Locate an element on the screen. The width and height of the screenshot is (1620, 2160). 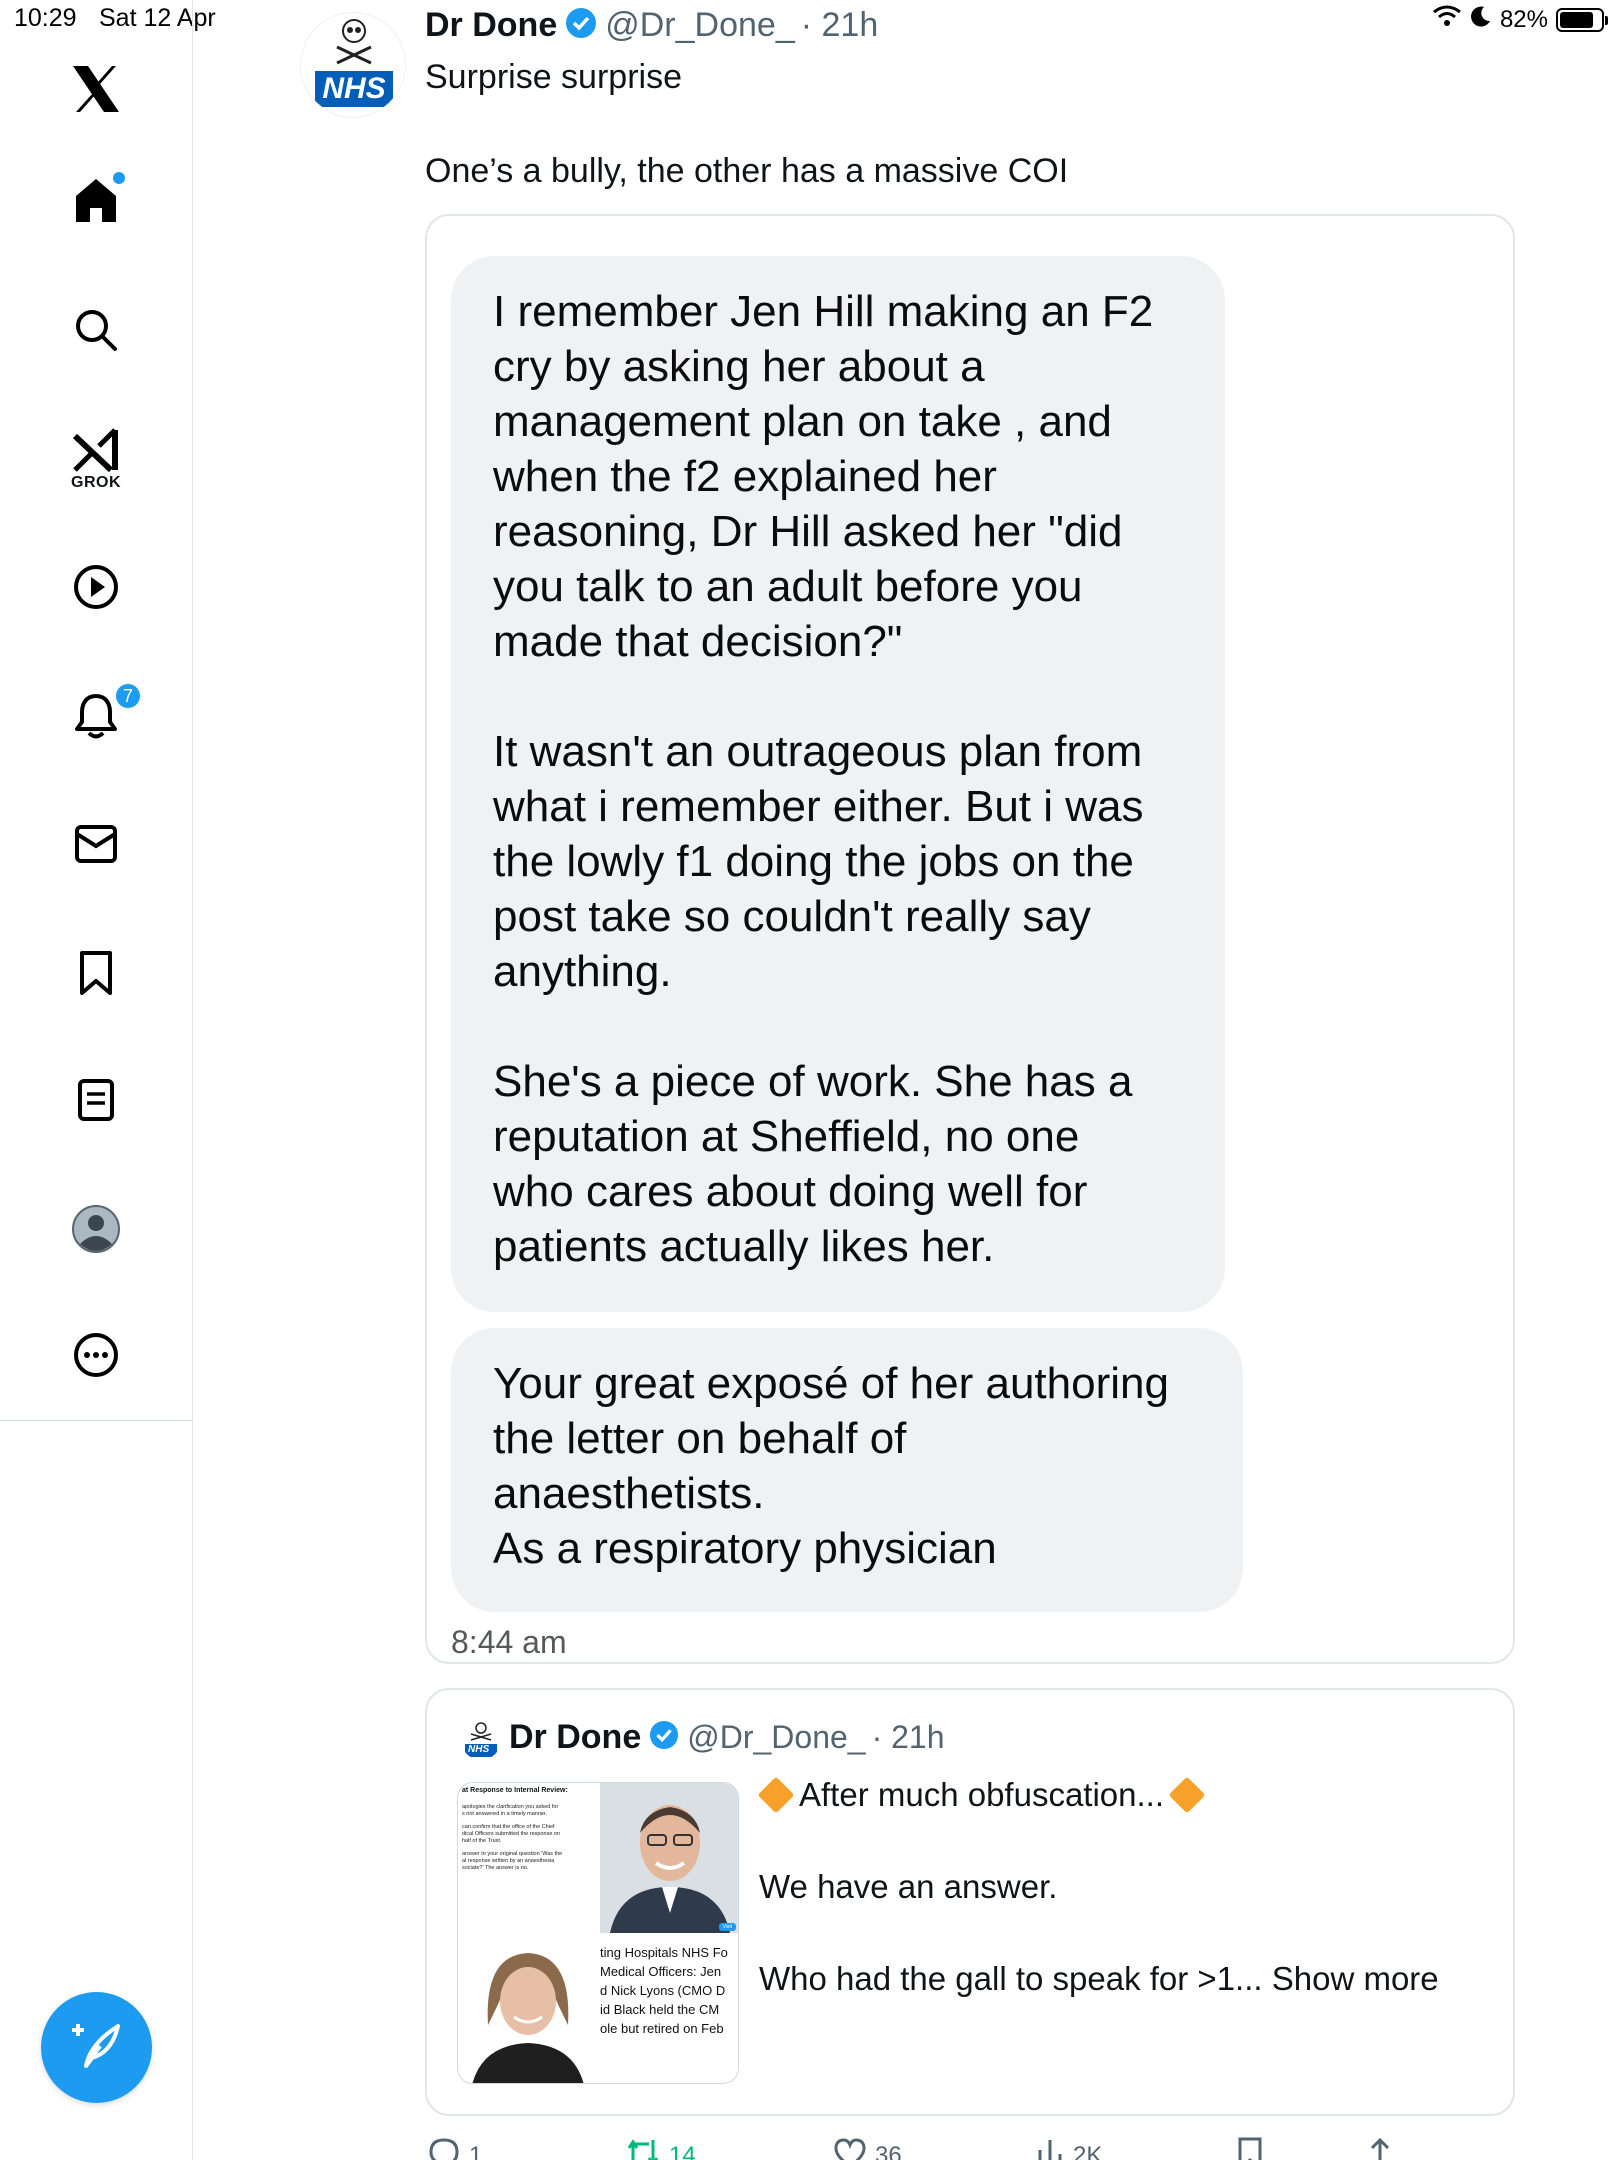
repost-icon is located at coordinates (643, 2148).